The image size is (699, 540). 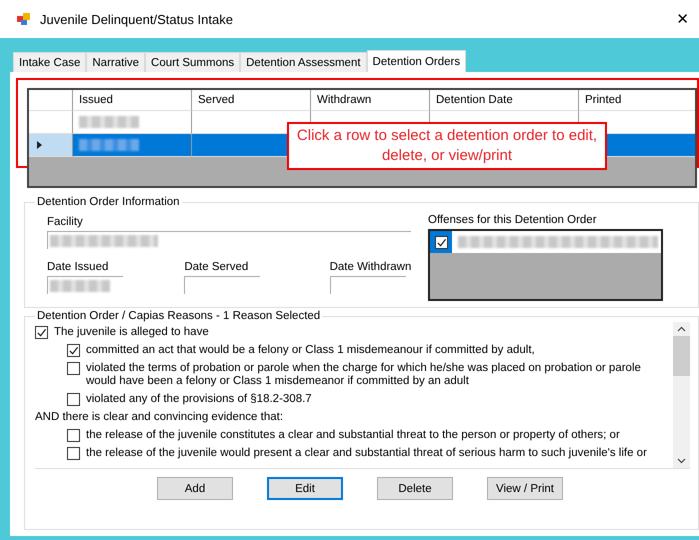 What do you see at coordinates (371, 267) in the screenshot?
I see `field-label: Date Withdrawn` at bounding box center [371, 267].